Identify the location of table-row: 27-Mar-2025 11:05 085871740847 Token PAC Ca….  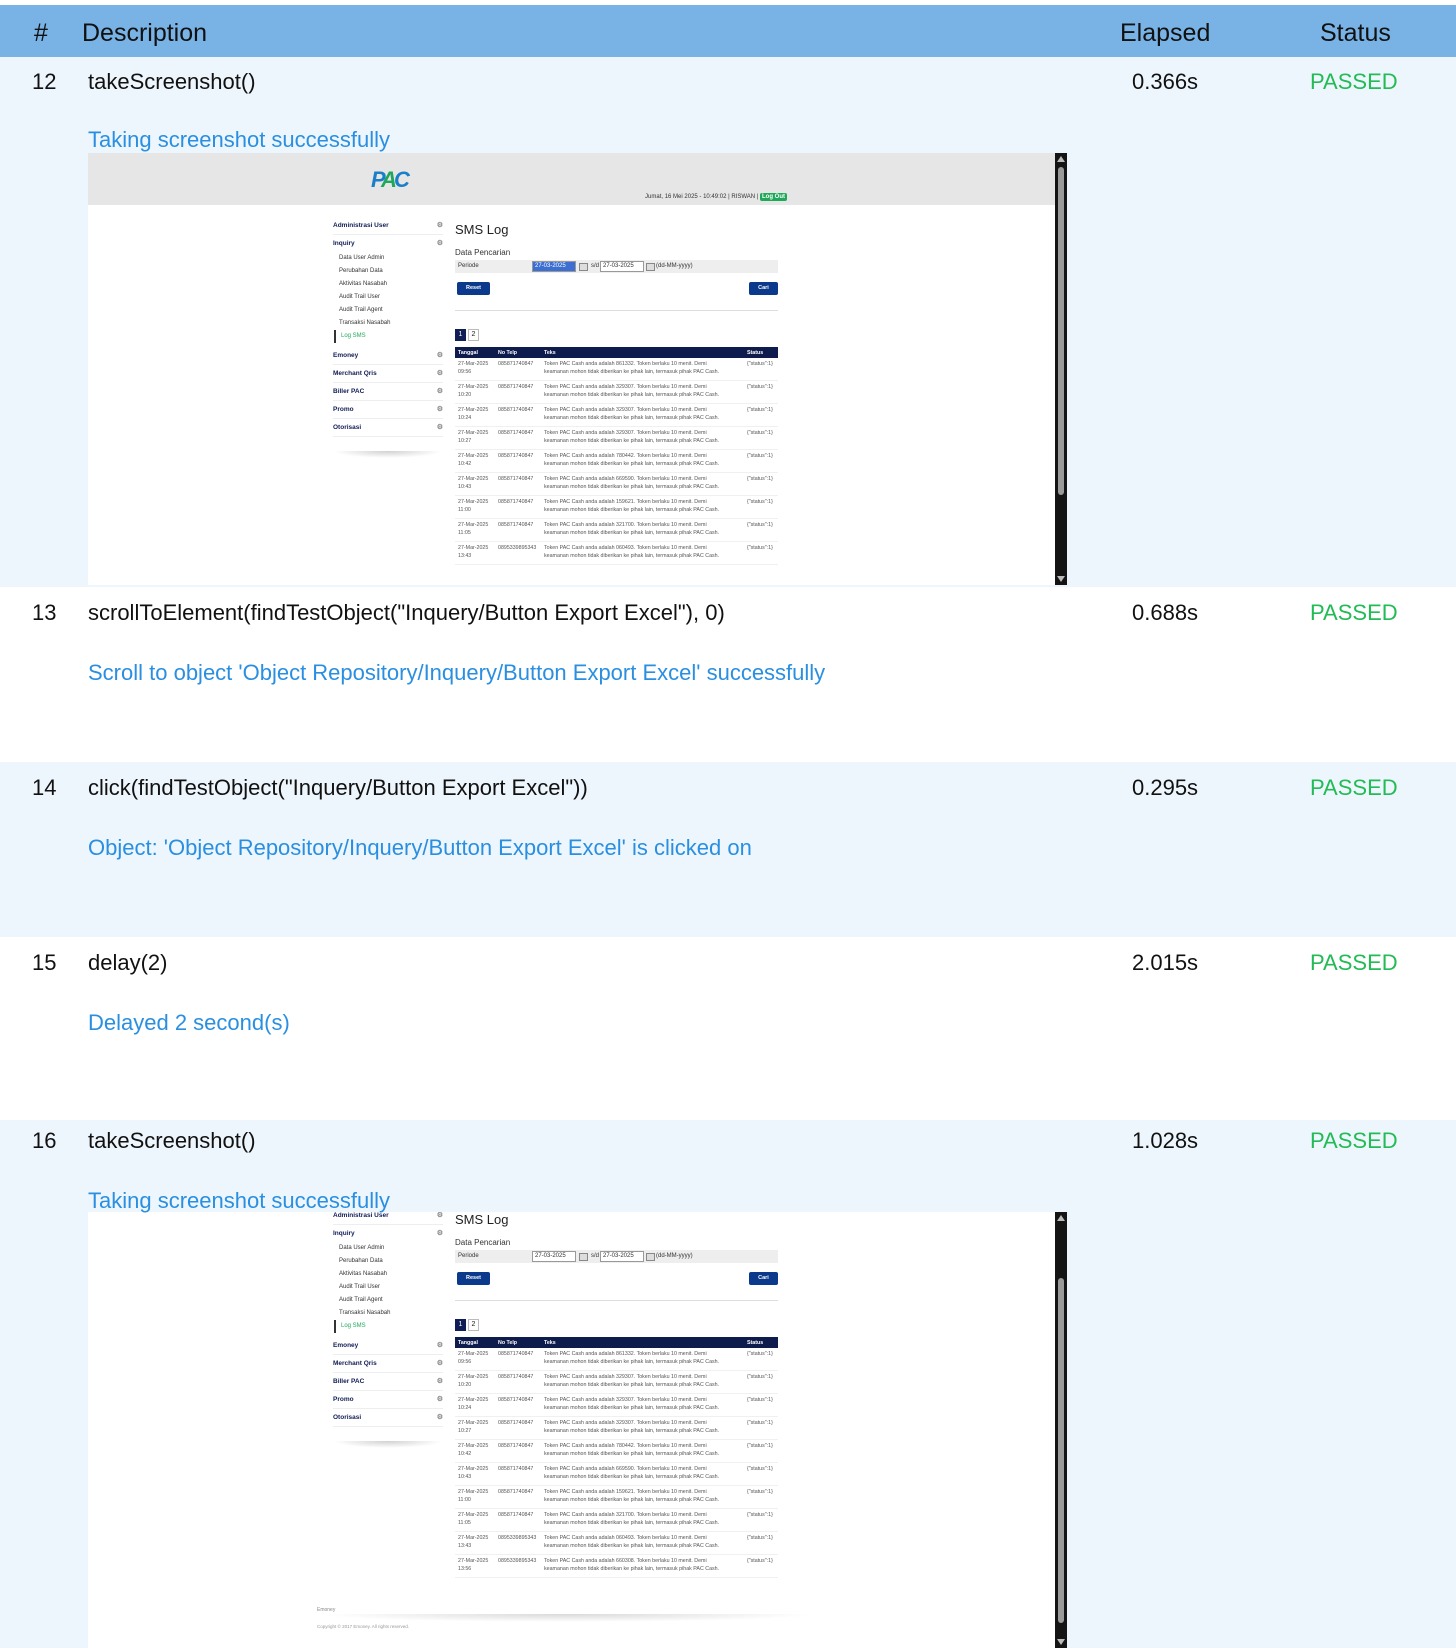
(616, 1520).